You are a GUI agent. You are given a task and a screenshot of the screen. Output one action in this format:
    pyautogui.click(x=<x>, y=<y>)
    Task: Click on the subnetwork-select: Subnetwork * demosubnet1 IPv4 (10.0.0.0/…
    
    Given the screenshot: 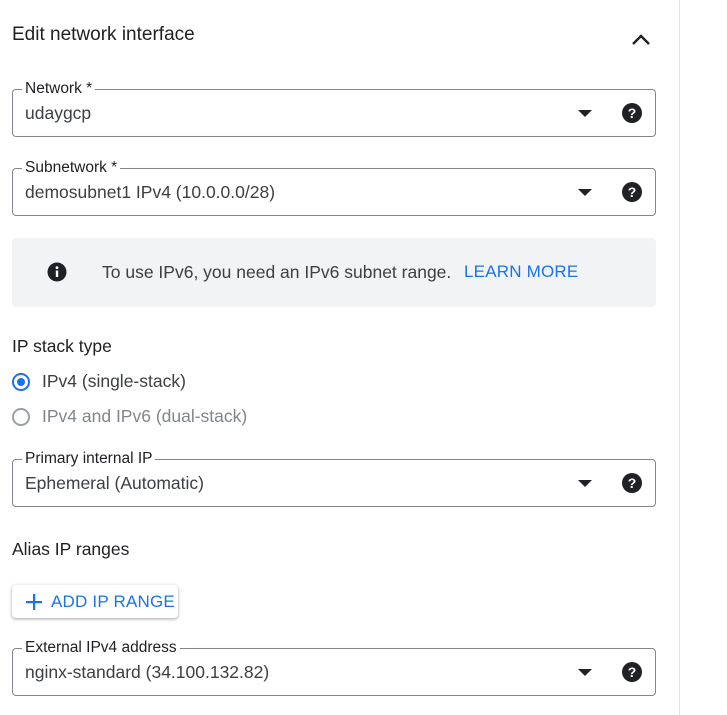 What is the action you would take?
    pyautogui.click(x=334, y=187)
    